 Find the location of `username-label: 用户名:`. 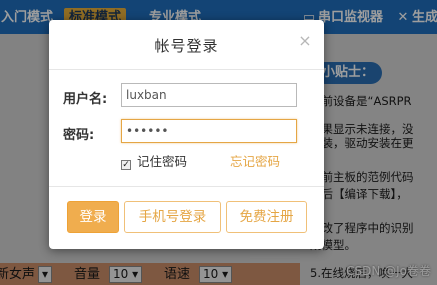

username-label: 用户名: is located at coordinates (85, 99).